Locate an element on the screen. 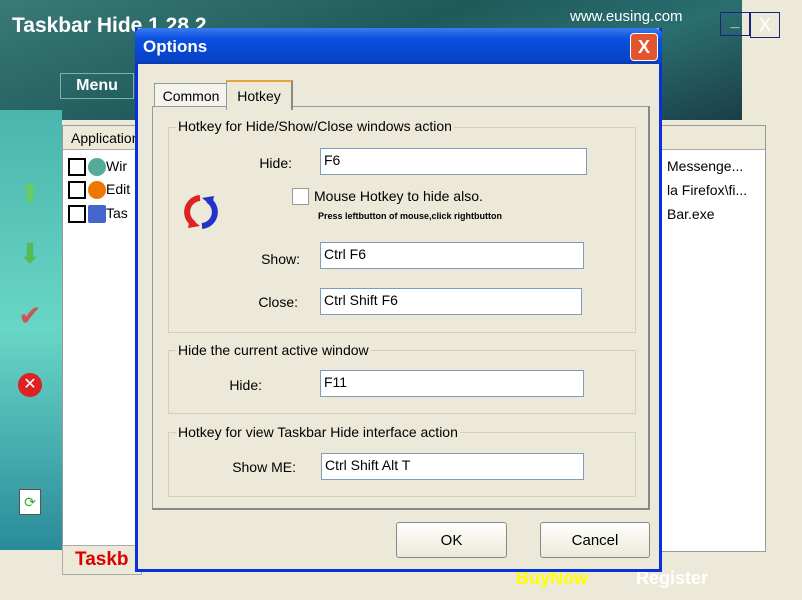 Image resolution: width=802 pixels, height=600 pixels. show-hotkey-input: Ctrl F6 is located at coordinates (452, 255).